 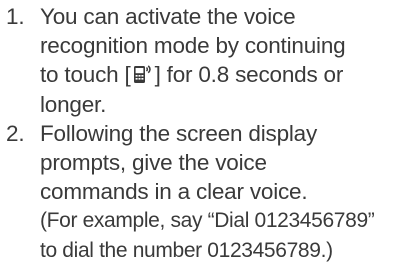 I want to click on step-number: 1., so click(x=15, y=16).